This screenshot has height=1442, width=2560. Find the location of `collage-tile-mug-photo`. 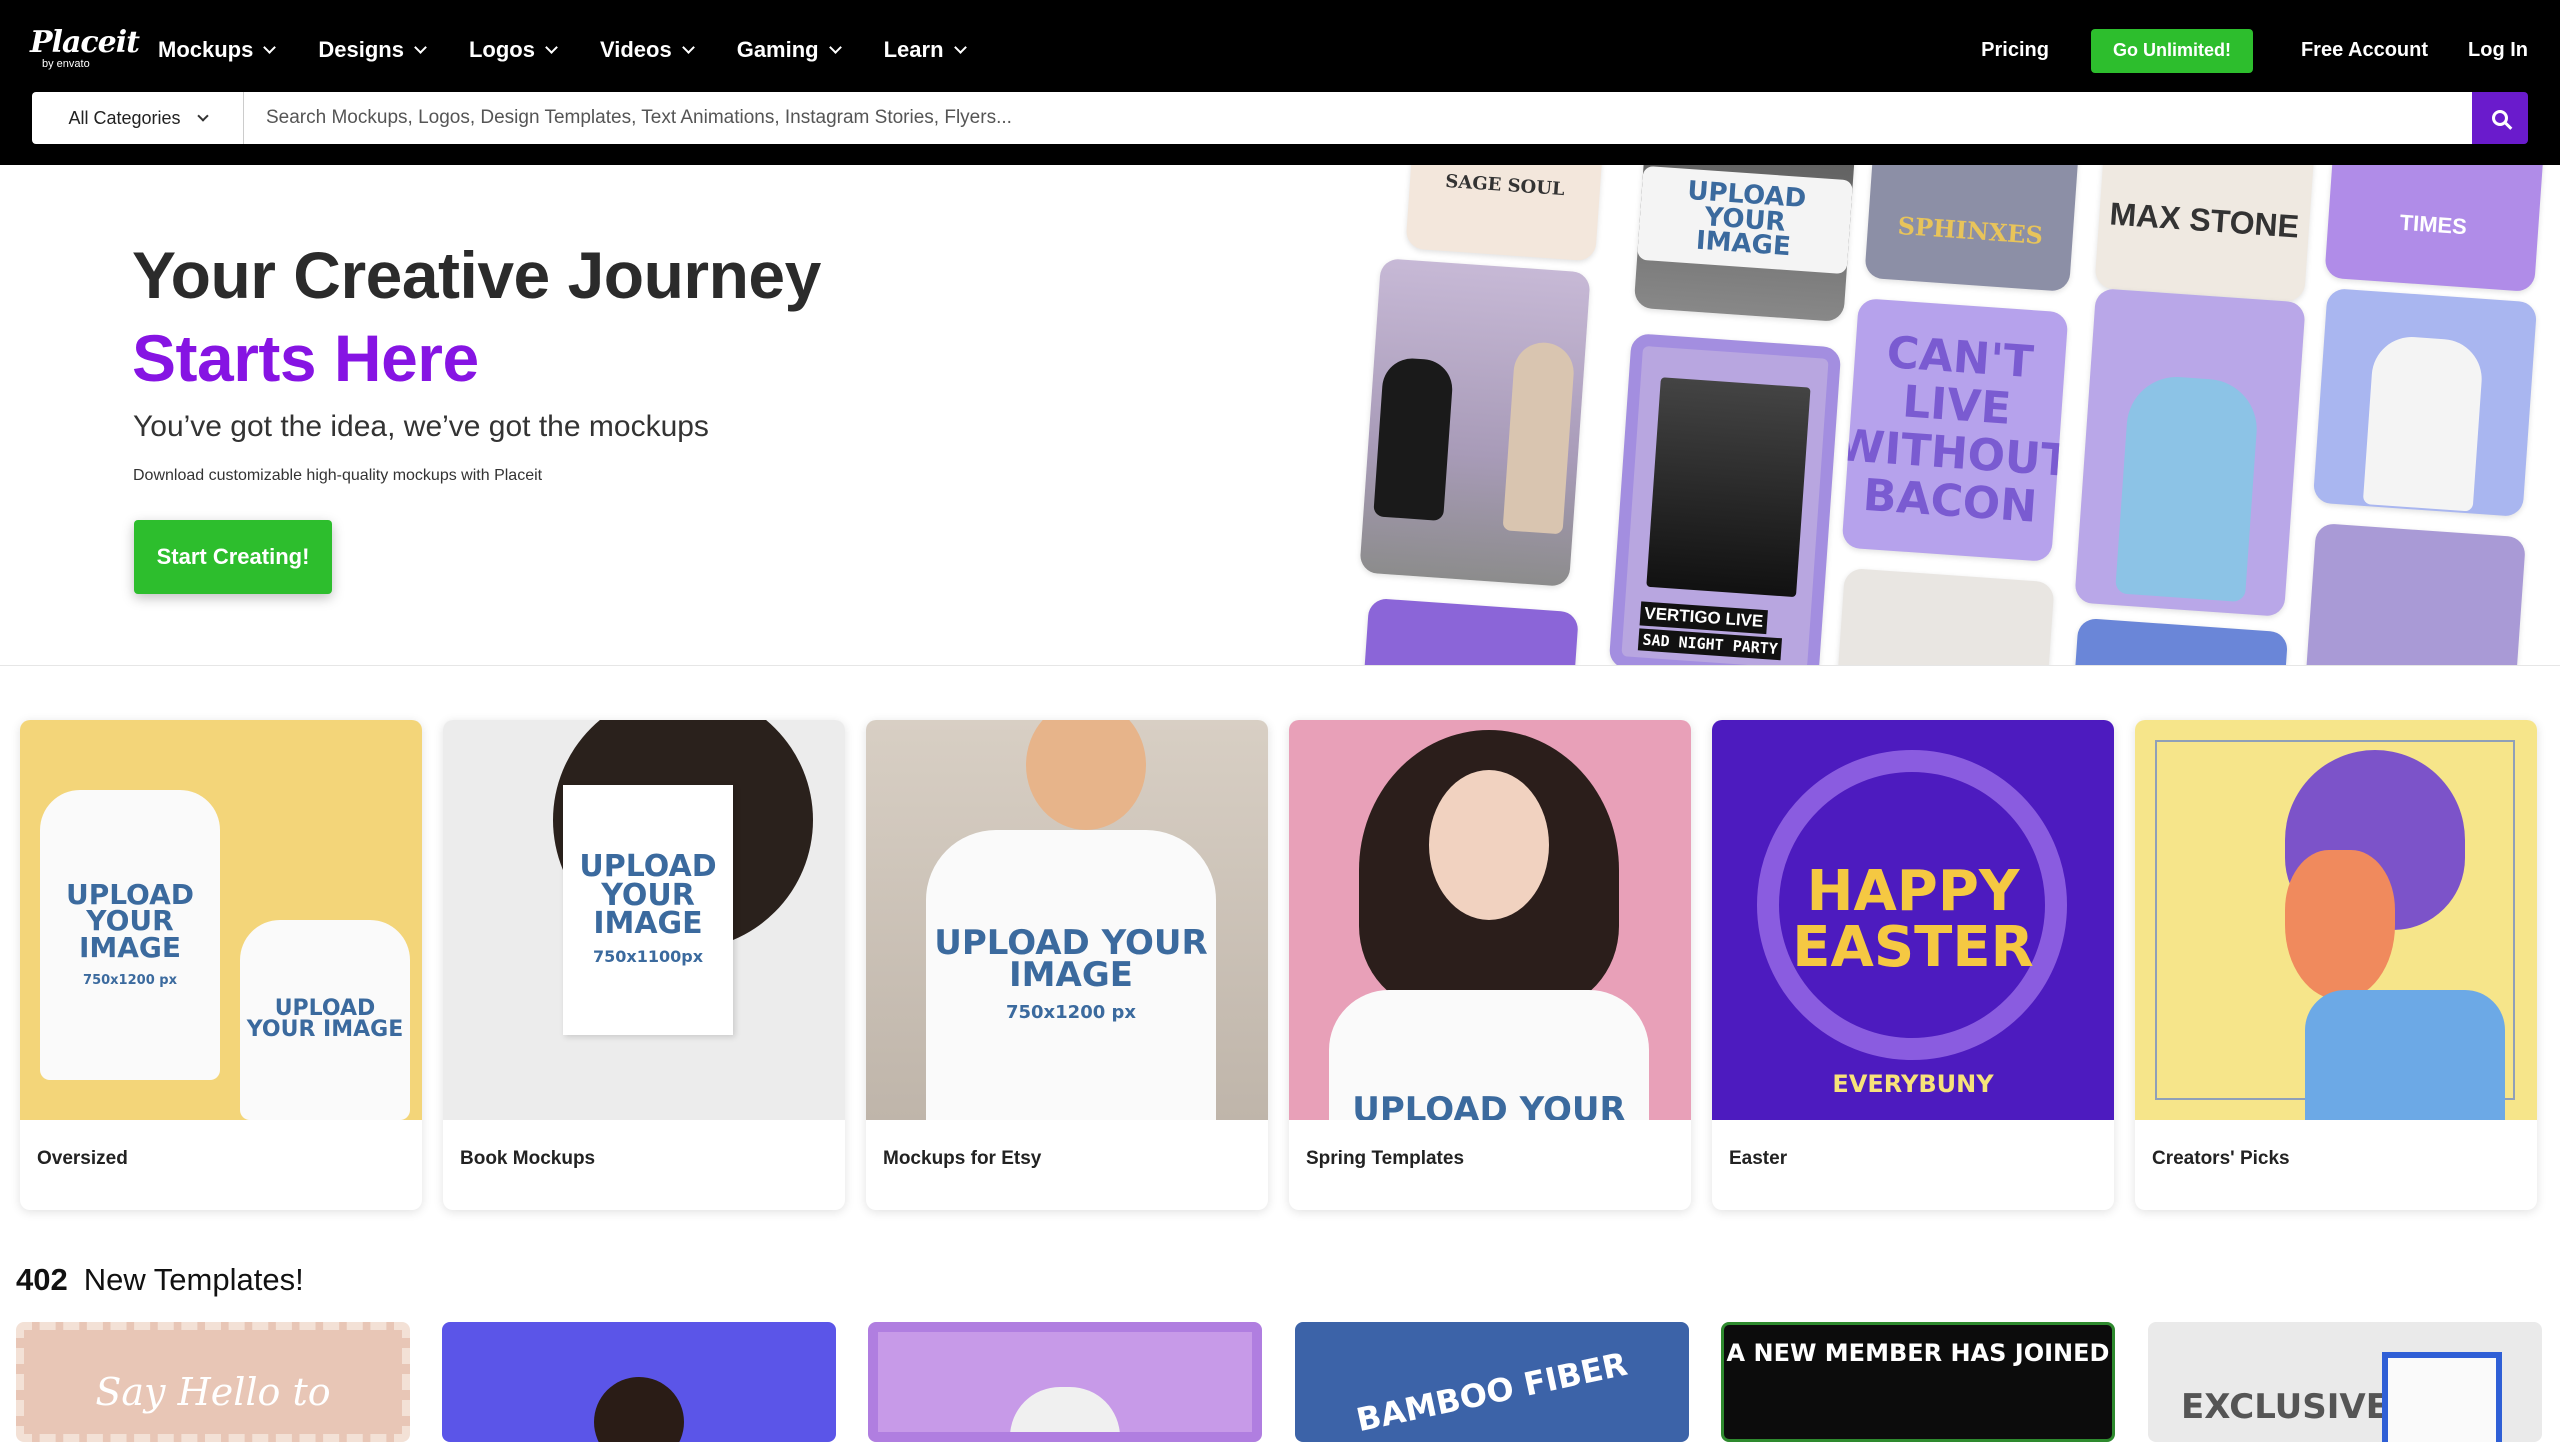

collage-tile-mug-photo is located at coordinates (2190, 452).